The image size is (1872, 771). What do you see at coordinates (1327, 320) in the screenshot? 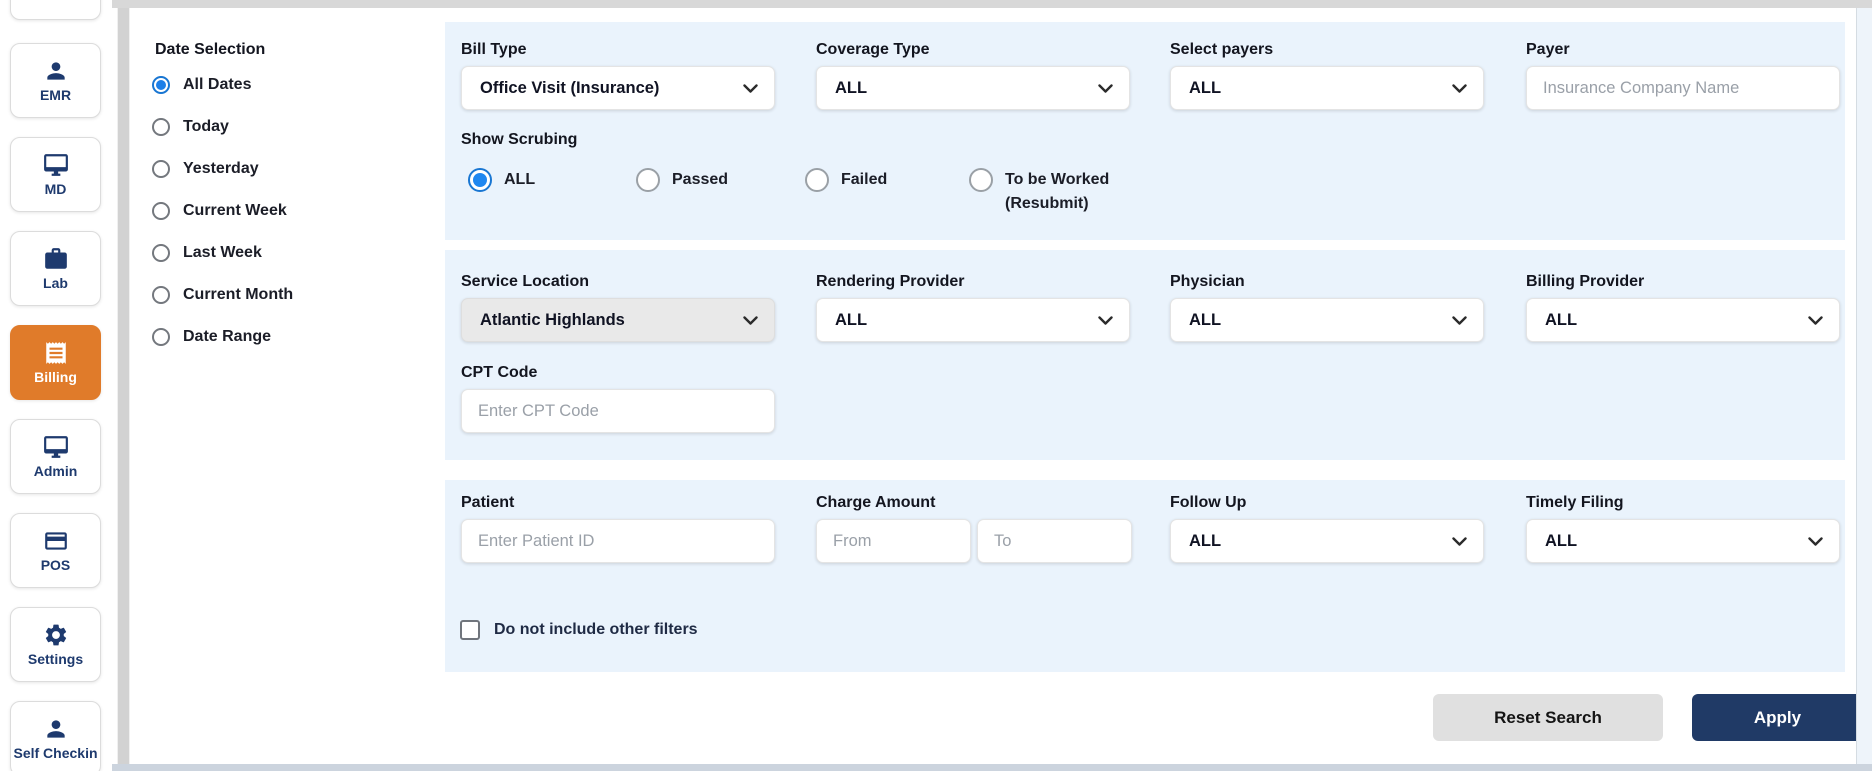
I see `physician-select: ALL` at bounding box center [1327, 320].